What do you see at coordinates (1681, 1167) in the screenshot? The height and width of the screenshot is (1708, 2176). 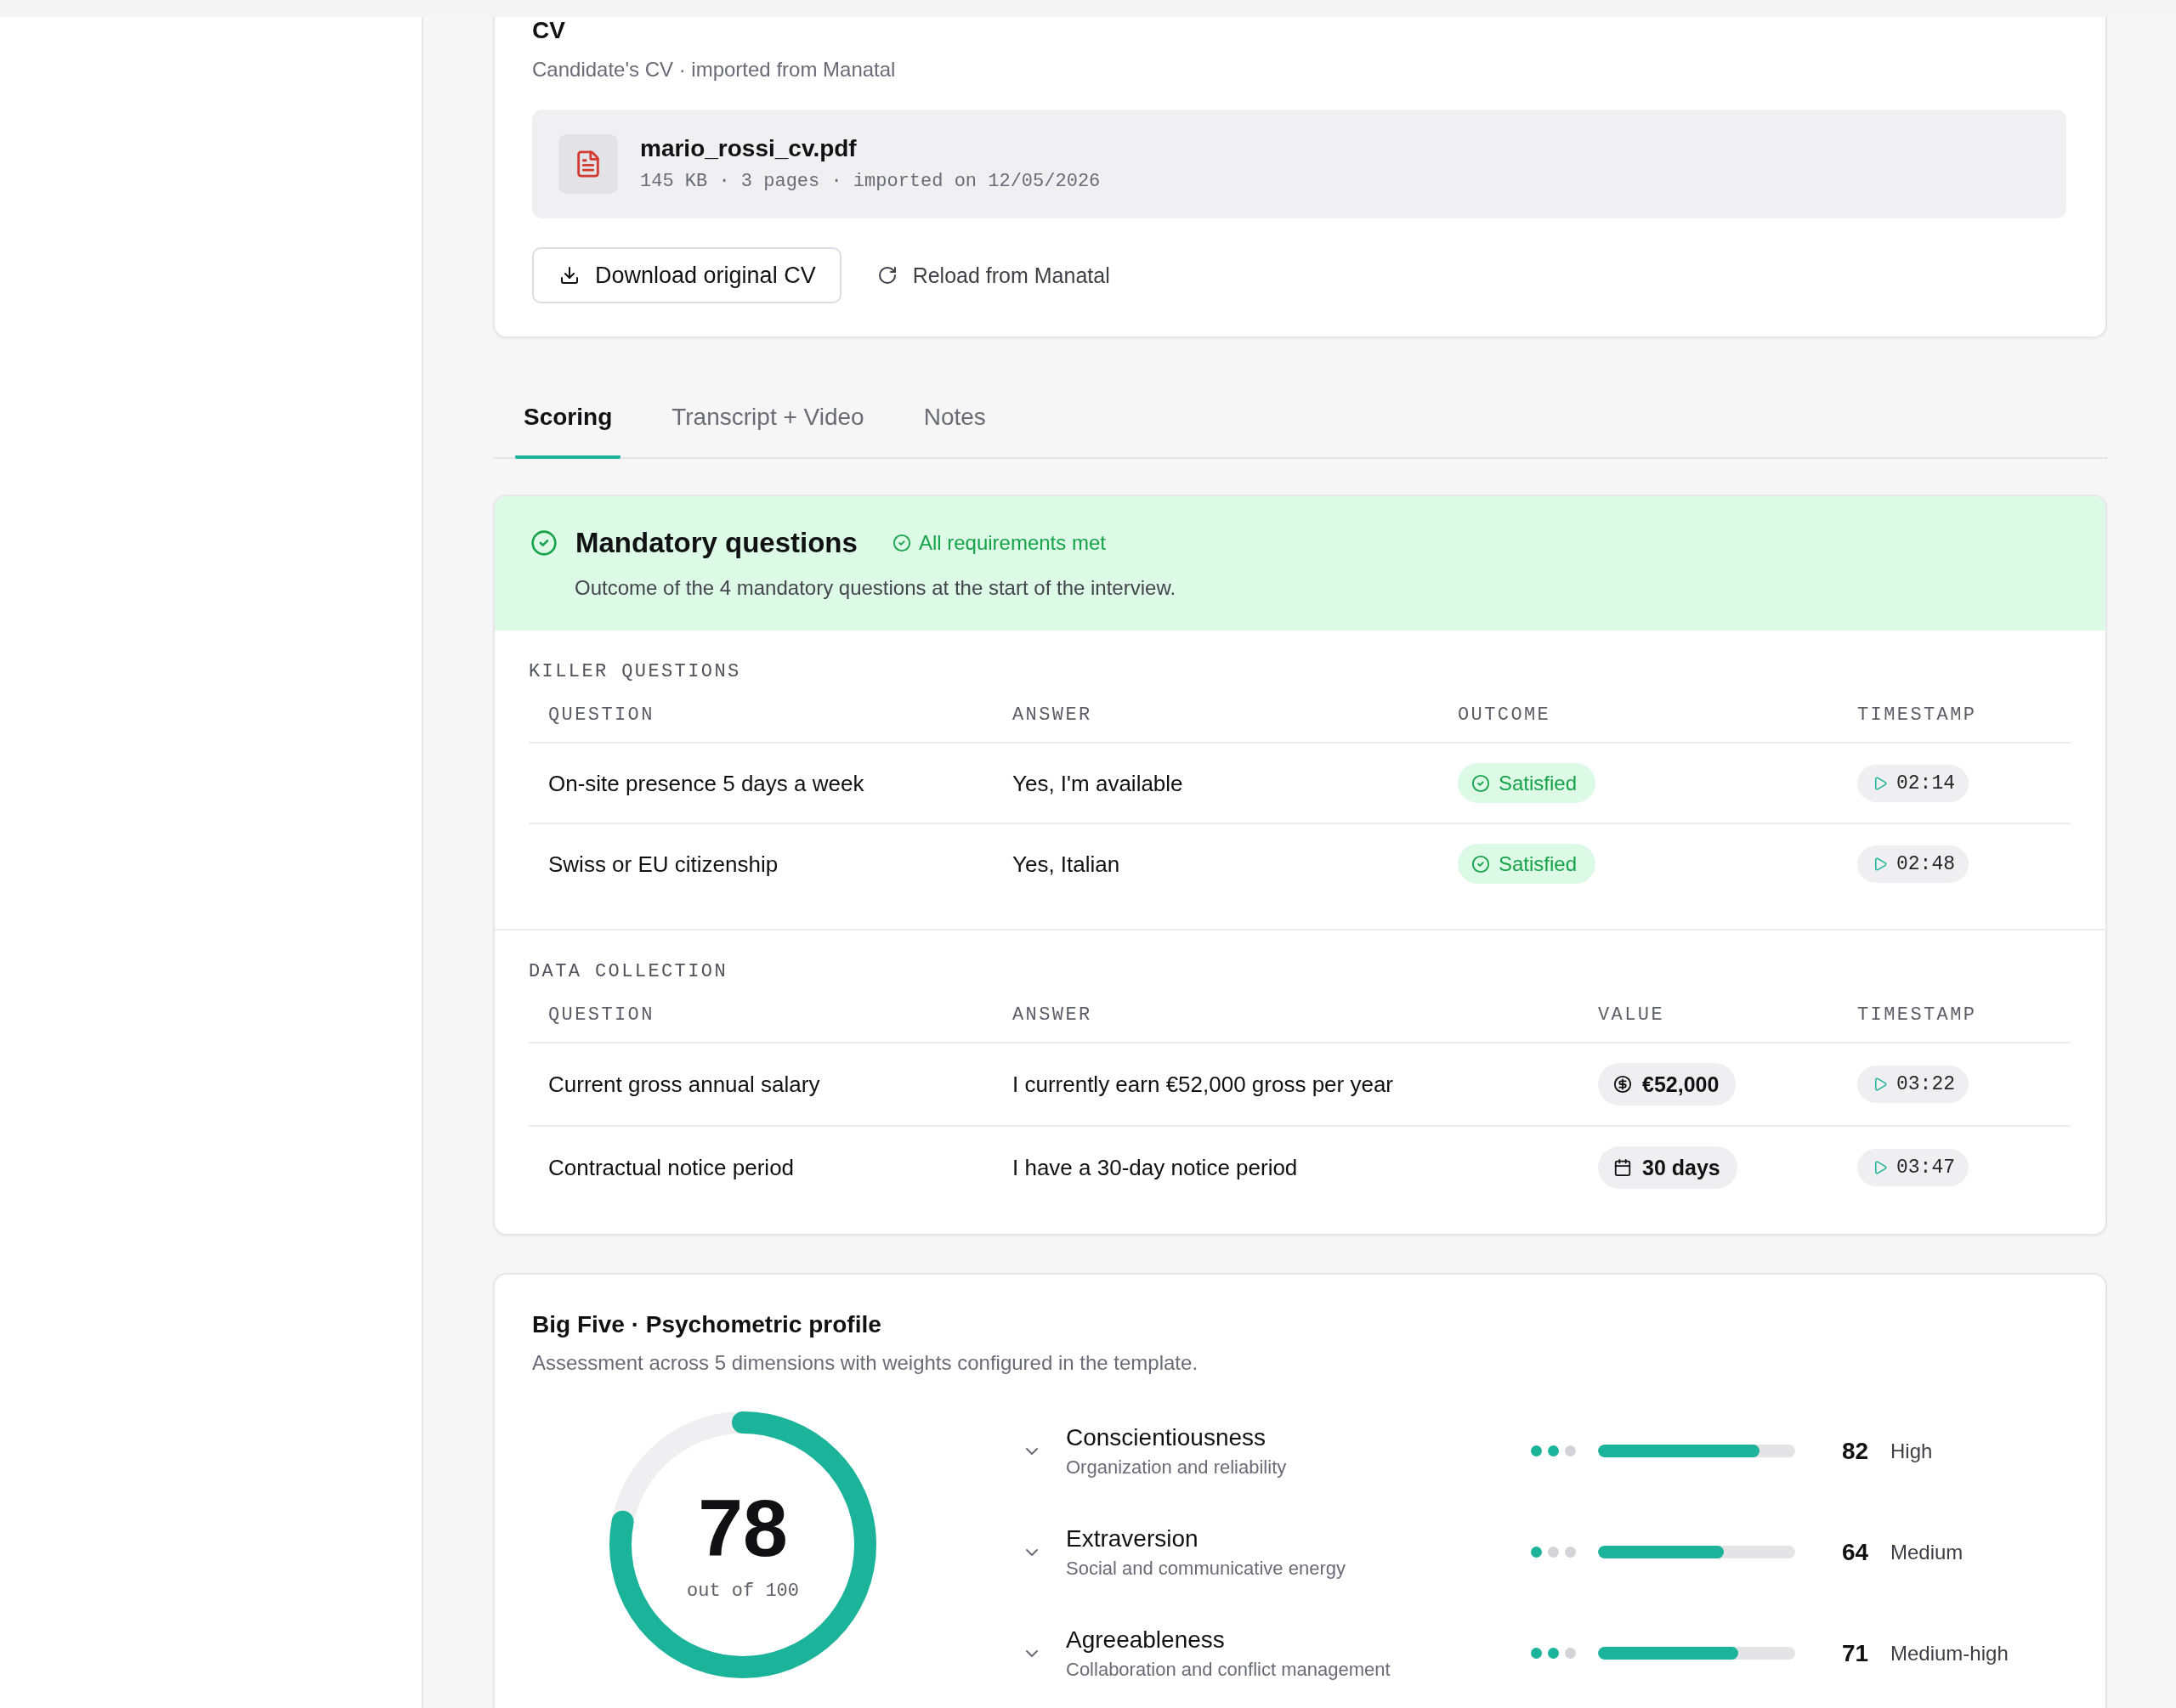 I see `value-text: 30 days` at bounding box center [1681, 1167].